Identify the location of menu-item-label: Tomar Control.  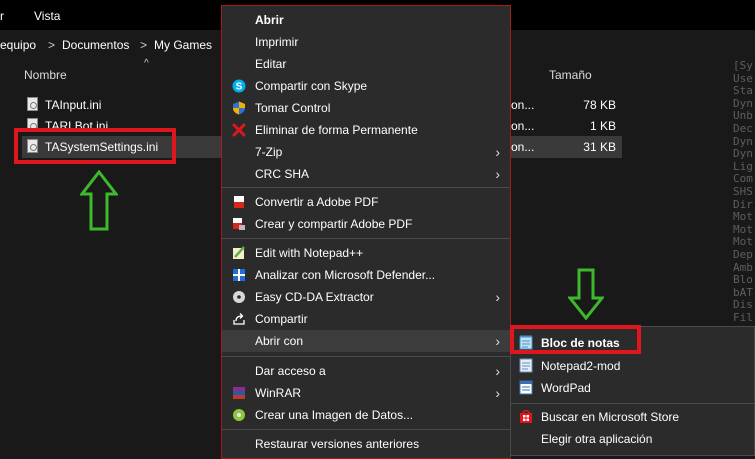
(293, 108).